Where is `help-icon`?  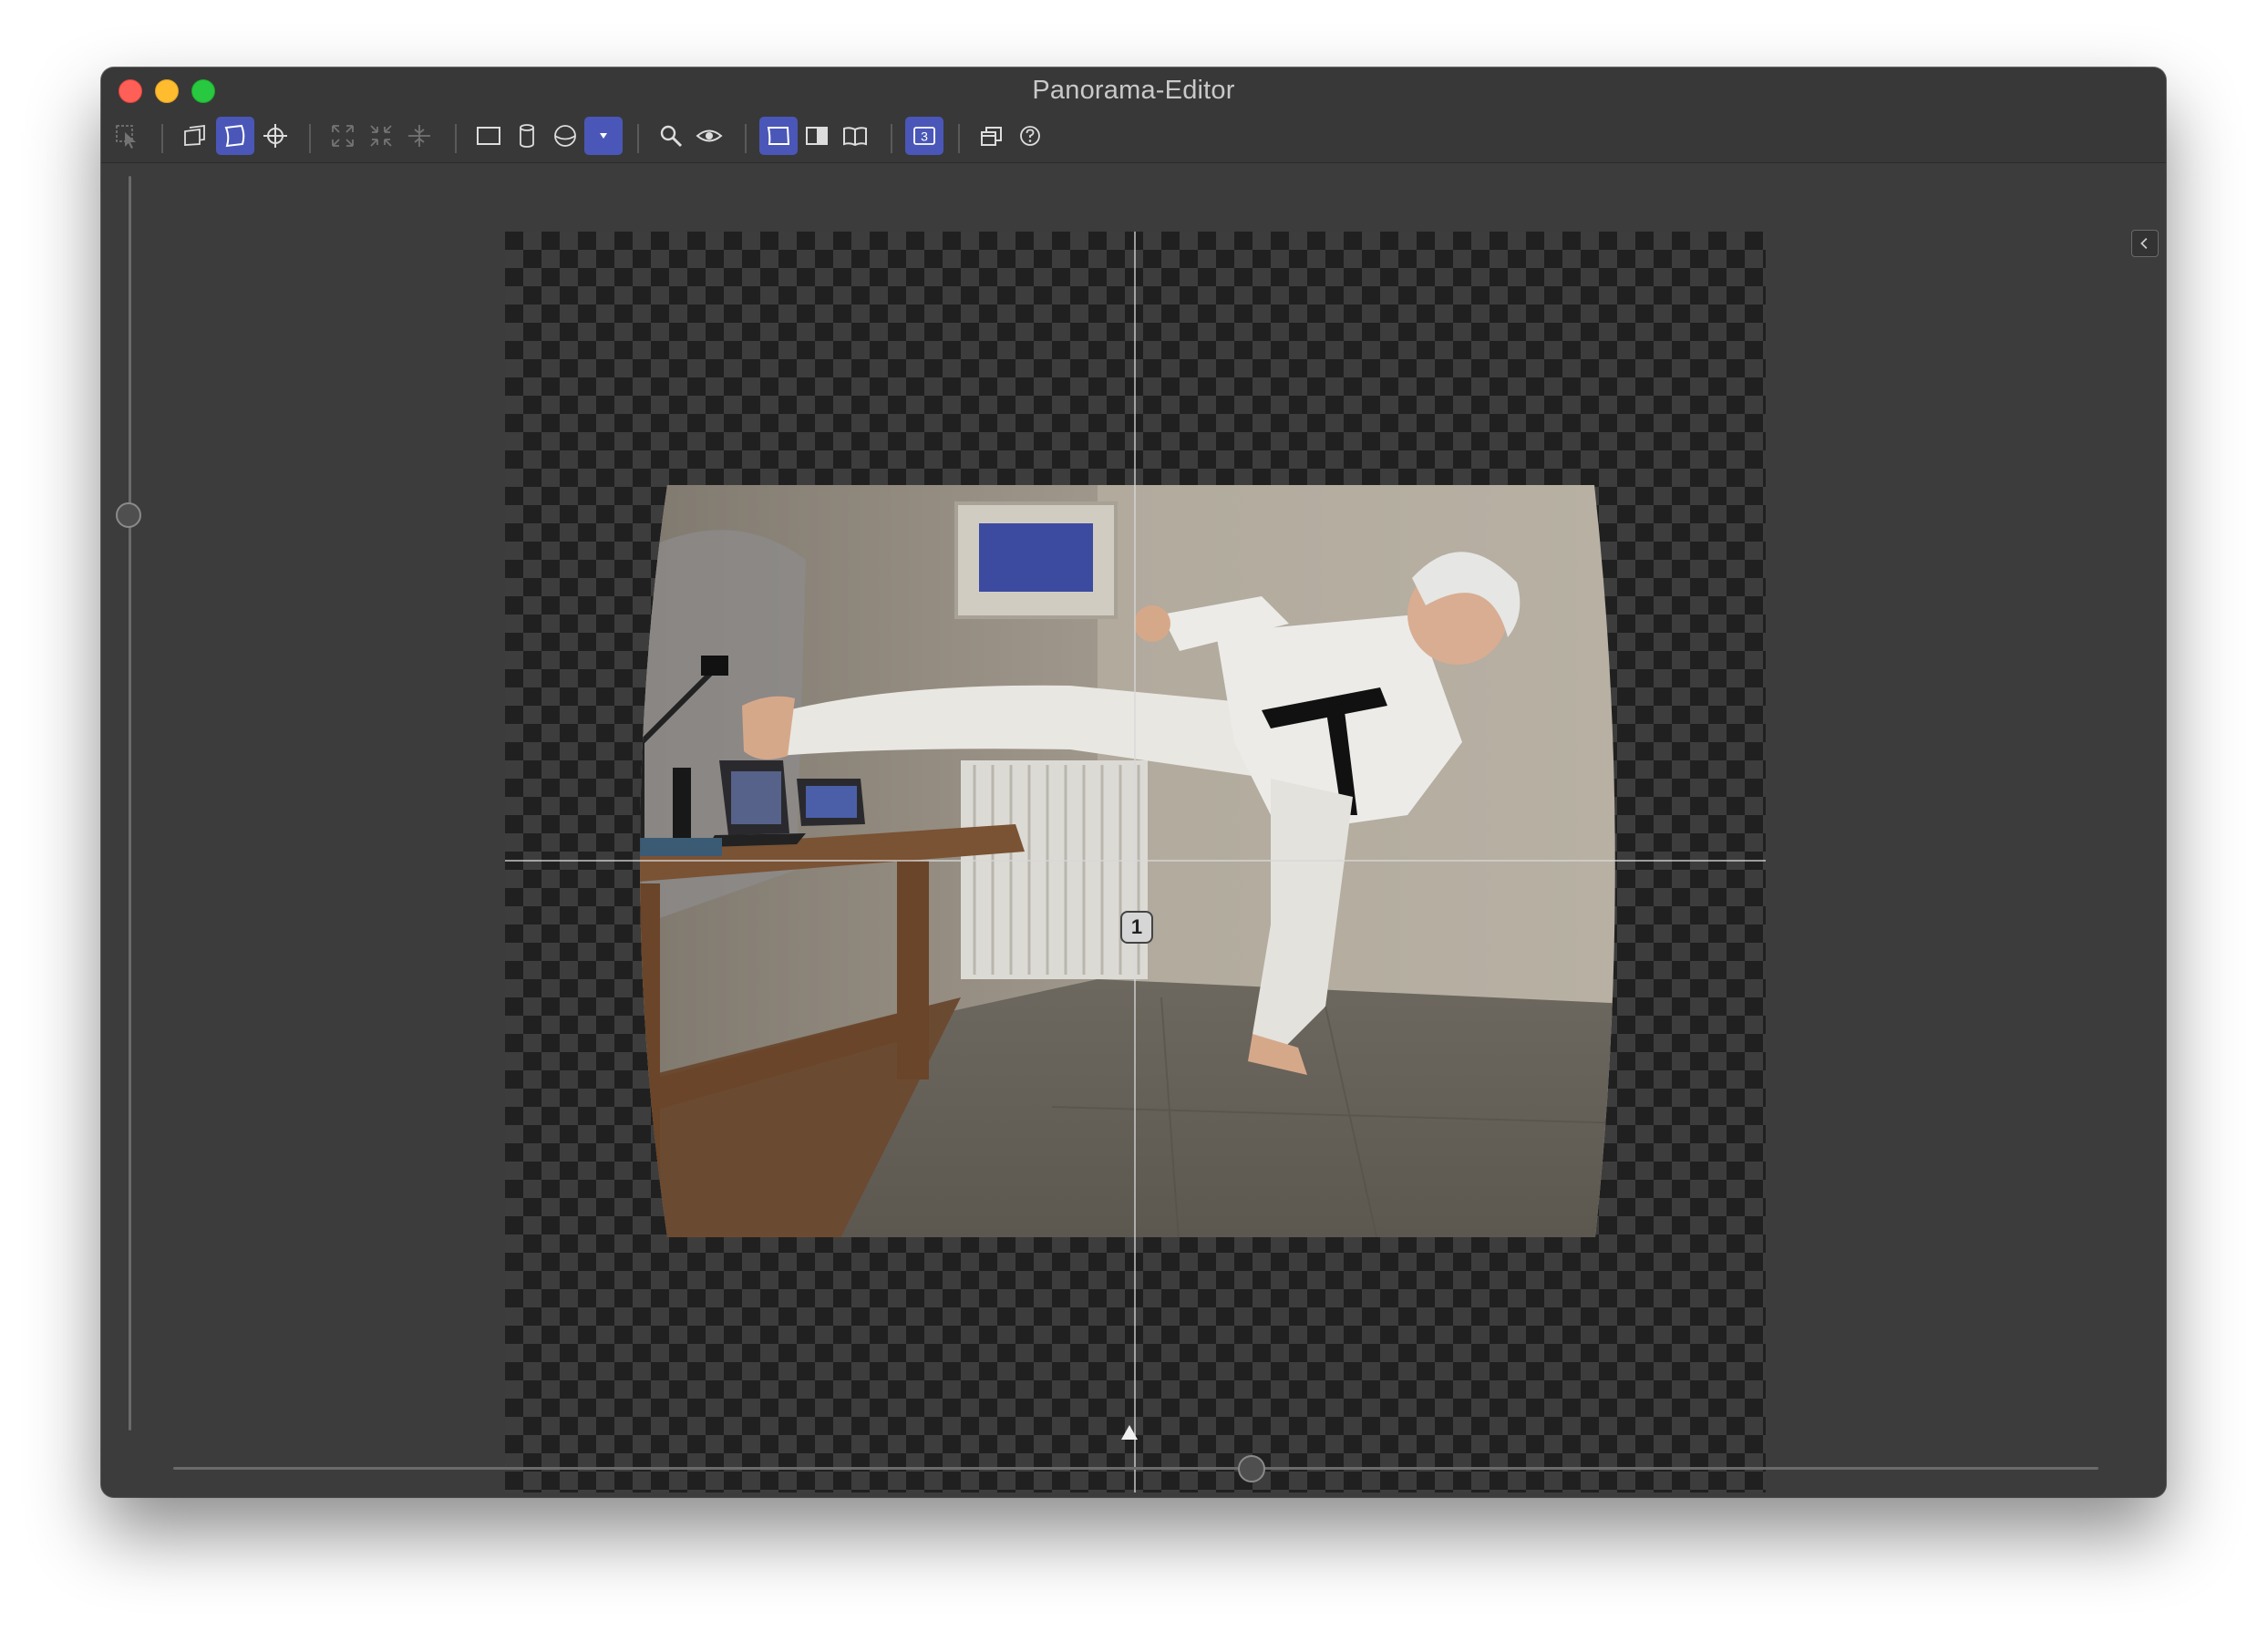 help-icon is located at coordinates (1030, 136).